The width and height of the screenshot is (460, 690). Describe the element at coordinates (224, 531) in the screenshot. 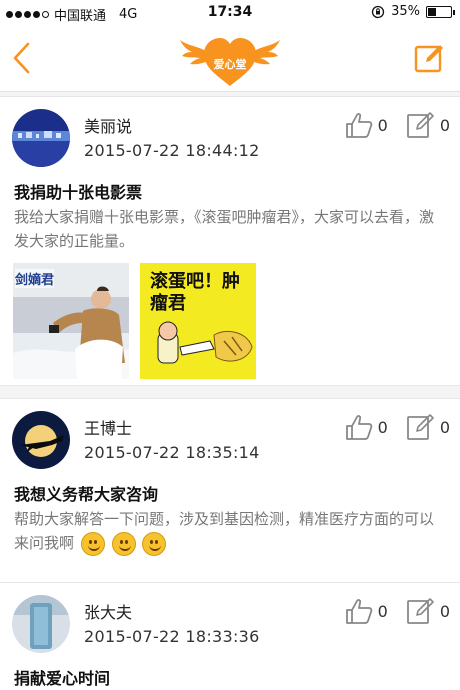

I see `post-content: 帮助大家解答一下问题，涉及到基因检测，精准医疗方面的可以来问我啊` at that location.